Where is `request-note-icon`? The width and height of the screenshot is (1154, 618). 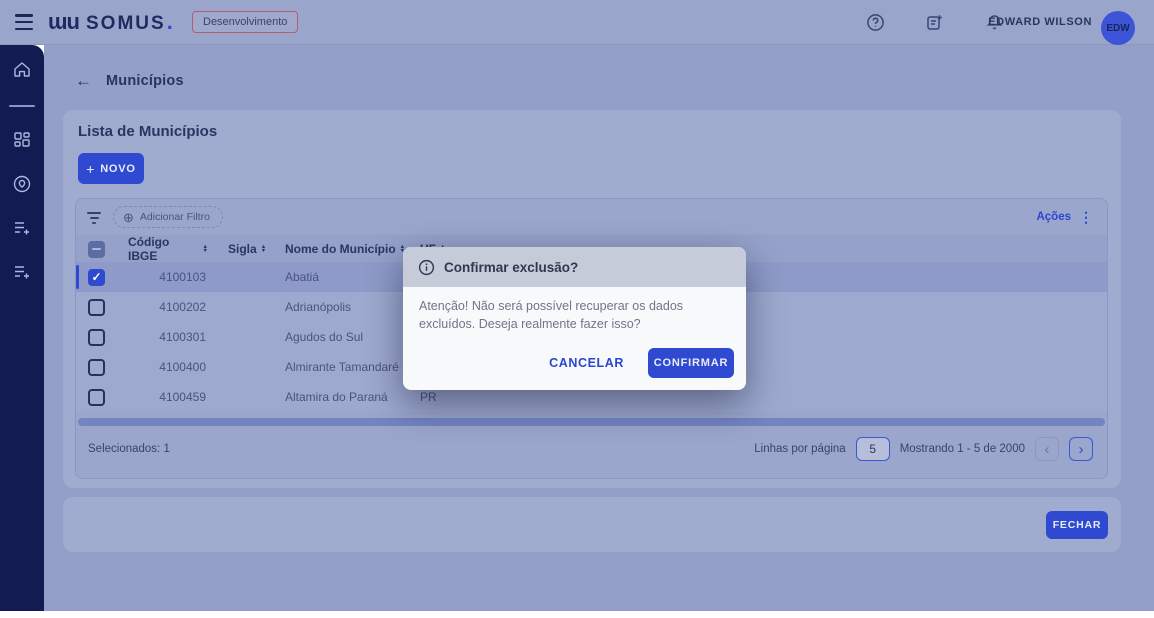 request-note-icon is located at coordinates (934, 22).